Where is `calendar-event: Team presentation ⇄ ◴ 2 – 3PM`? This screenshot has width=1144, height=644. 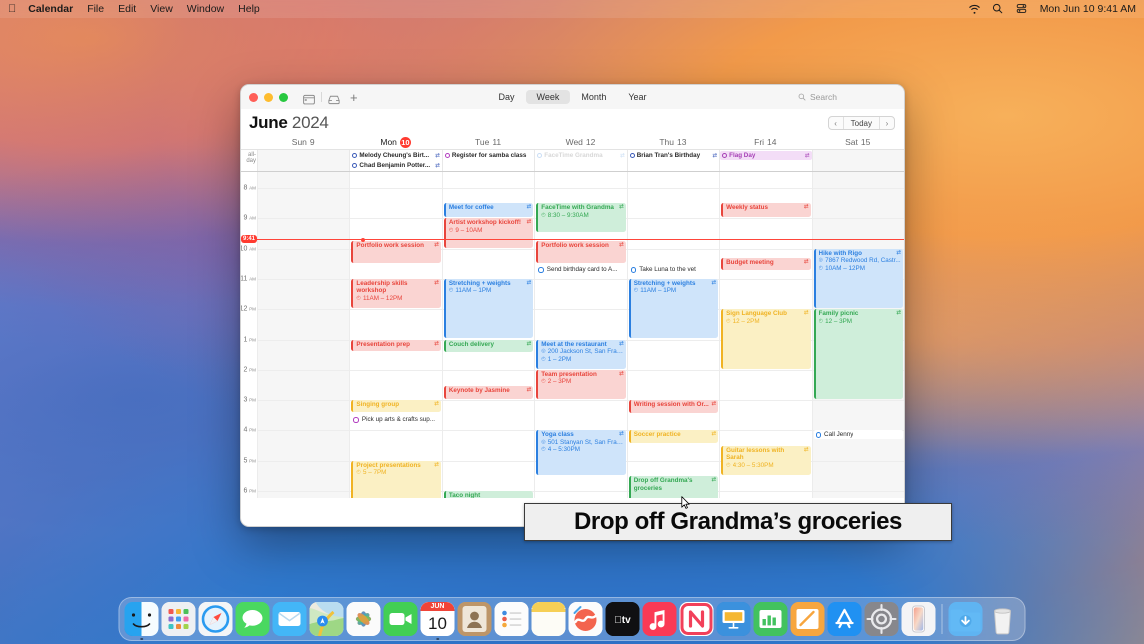 calendar-event: Team presentation ⇄ ◴ 2 – 3PM is located at coordinates (581, 384).